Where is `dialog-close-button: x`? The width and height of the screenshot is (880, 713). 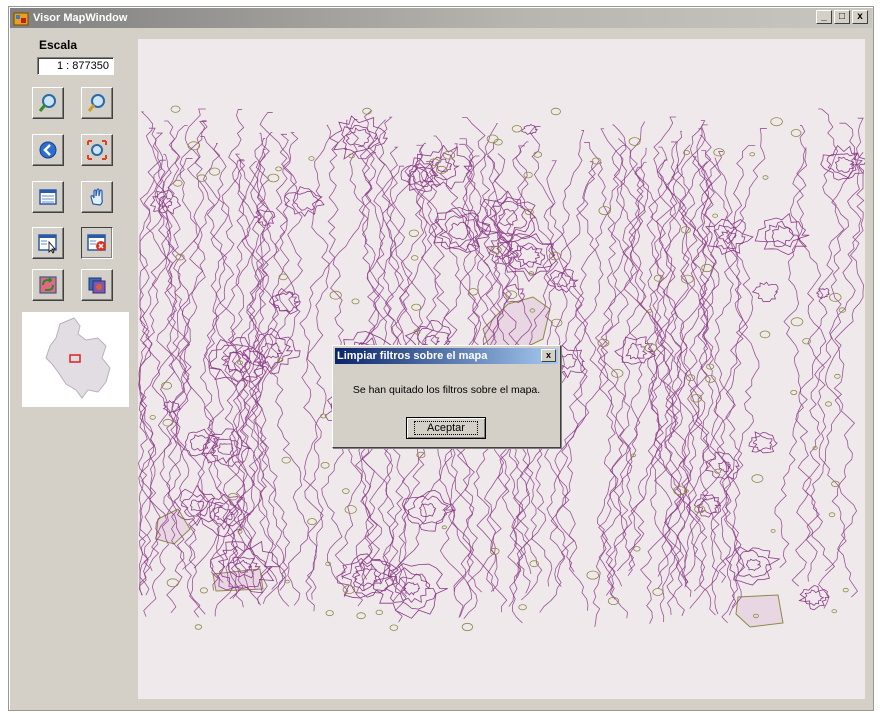 dialog-close-button: x is located at coordinates (548, 355).